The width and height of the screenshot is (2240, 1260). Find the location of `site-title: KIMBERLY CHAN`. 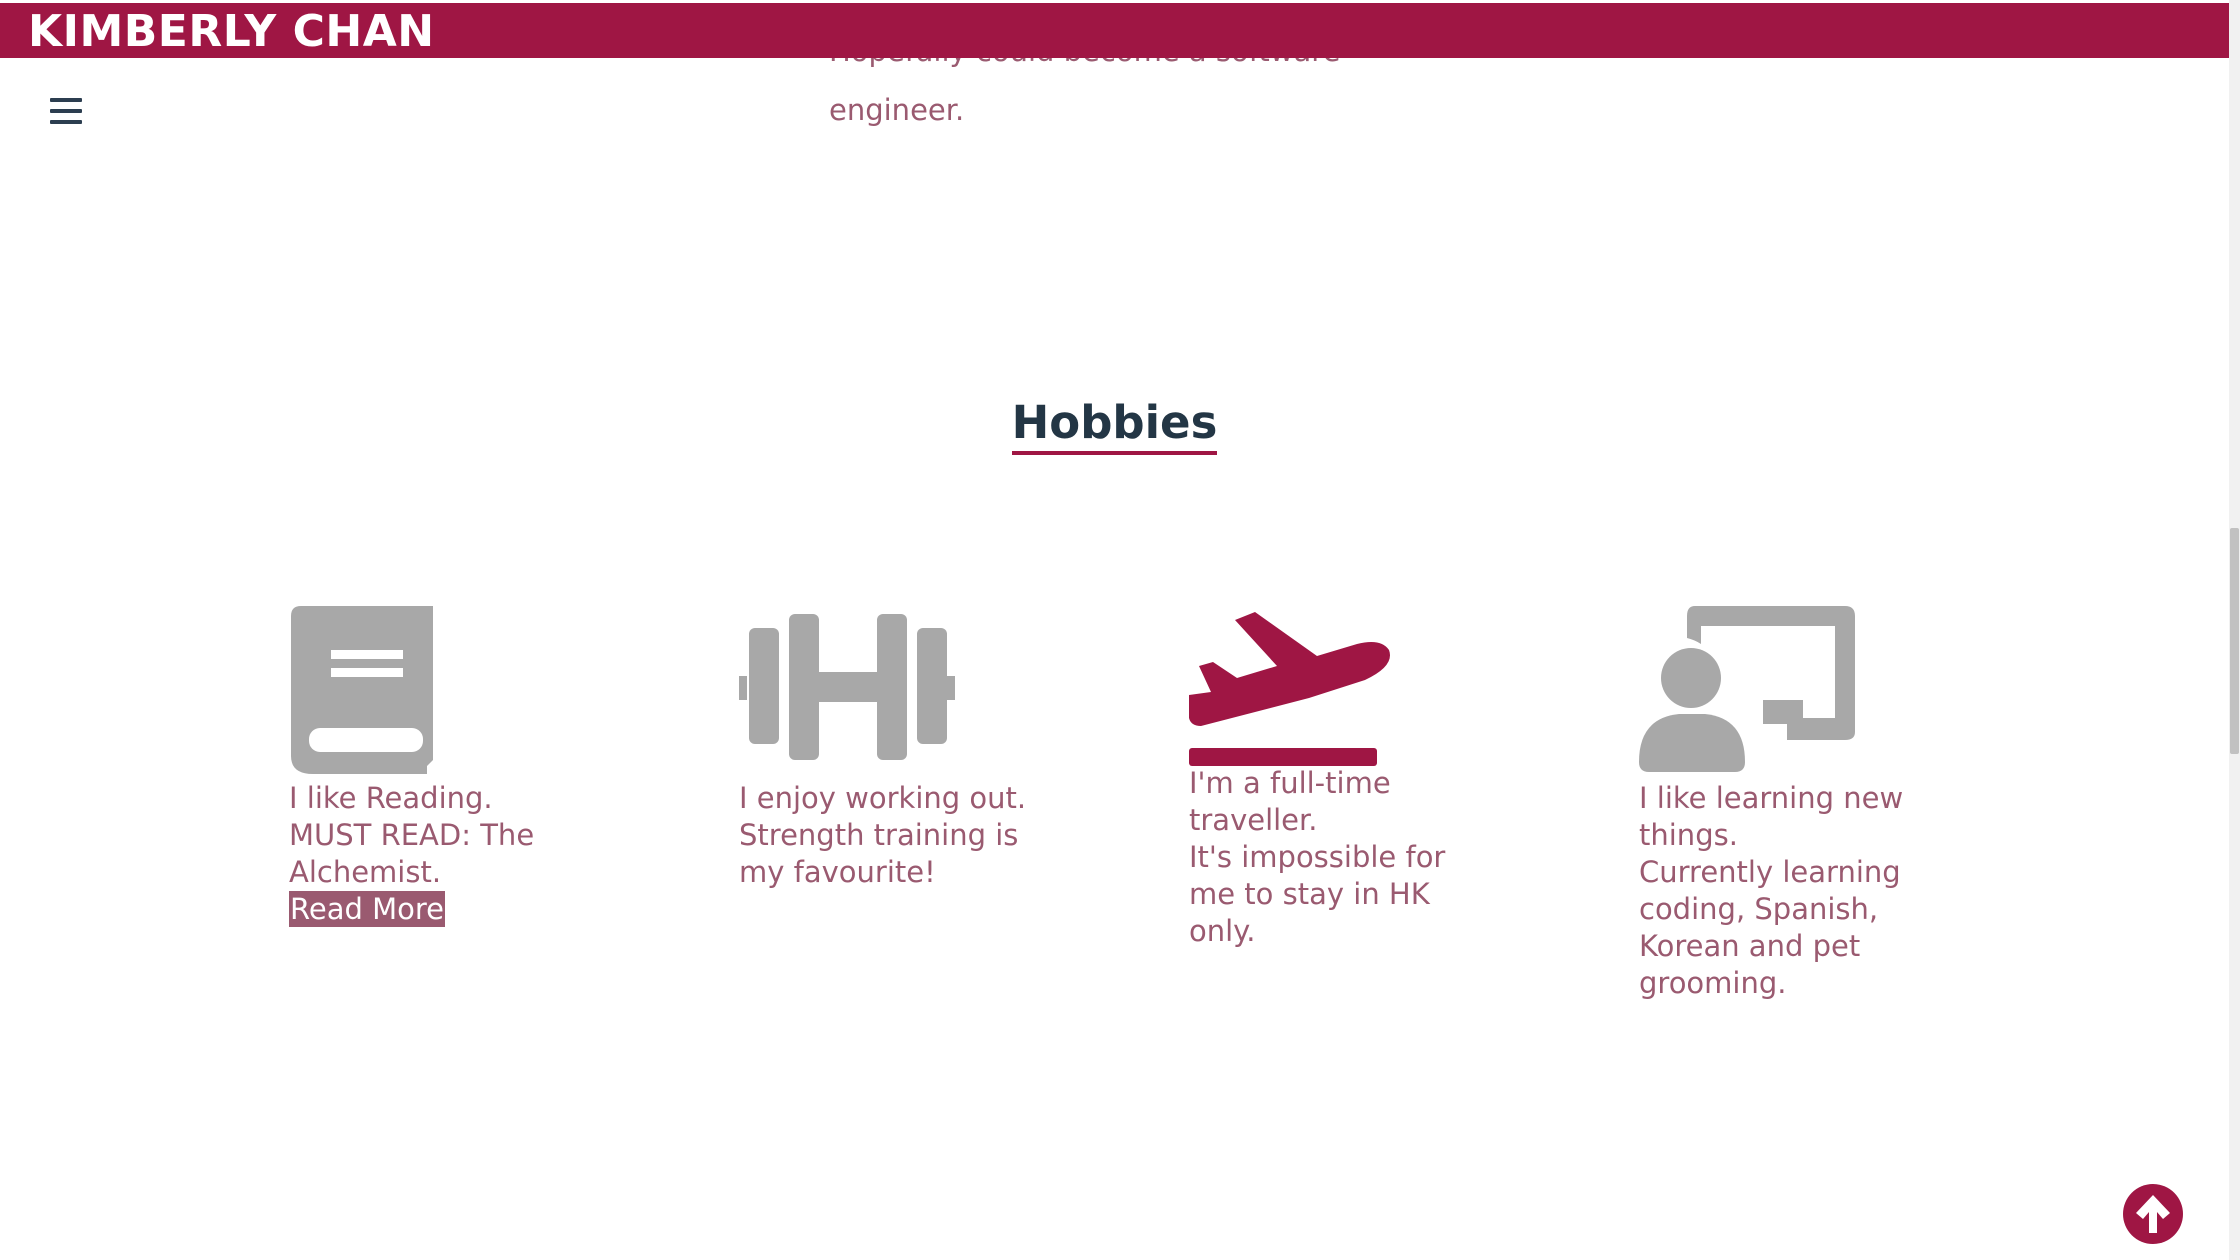

site-title: KIMBERLY CHAN is located at coordinates (231, 32).